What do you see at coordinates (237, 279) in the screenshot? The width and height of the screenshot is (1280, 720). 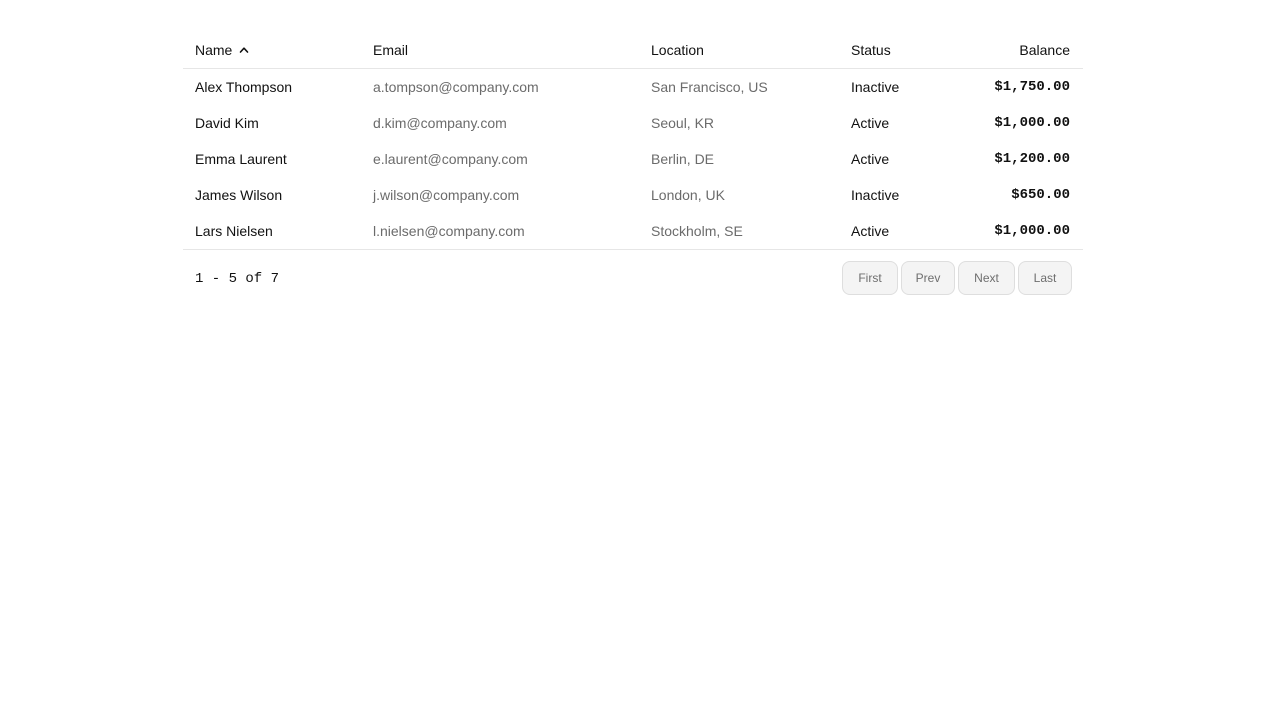 I see `pagination-range-text: 1 - 5 of 7` at bounding box center [237, 279].